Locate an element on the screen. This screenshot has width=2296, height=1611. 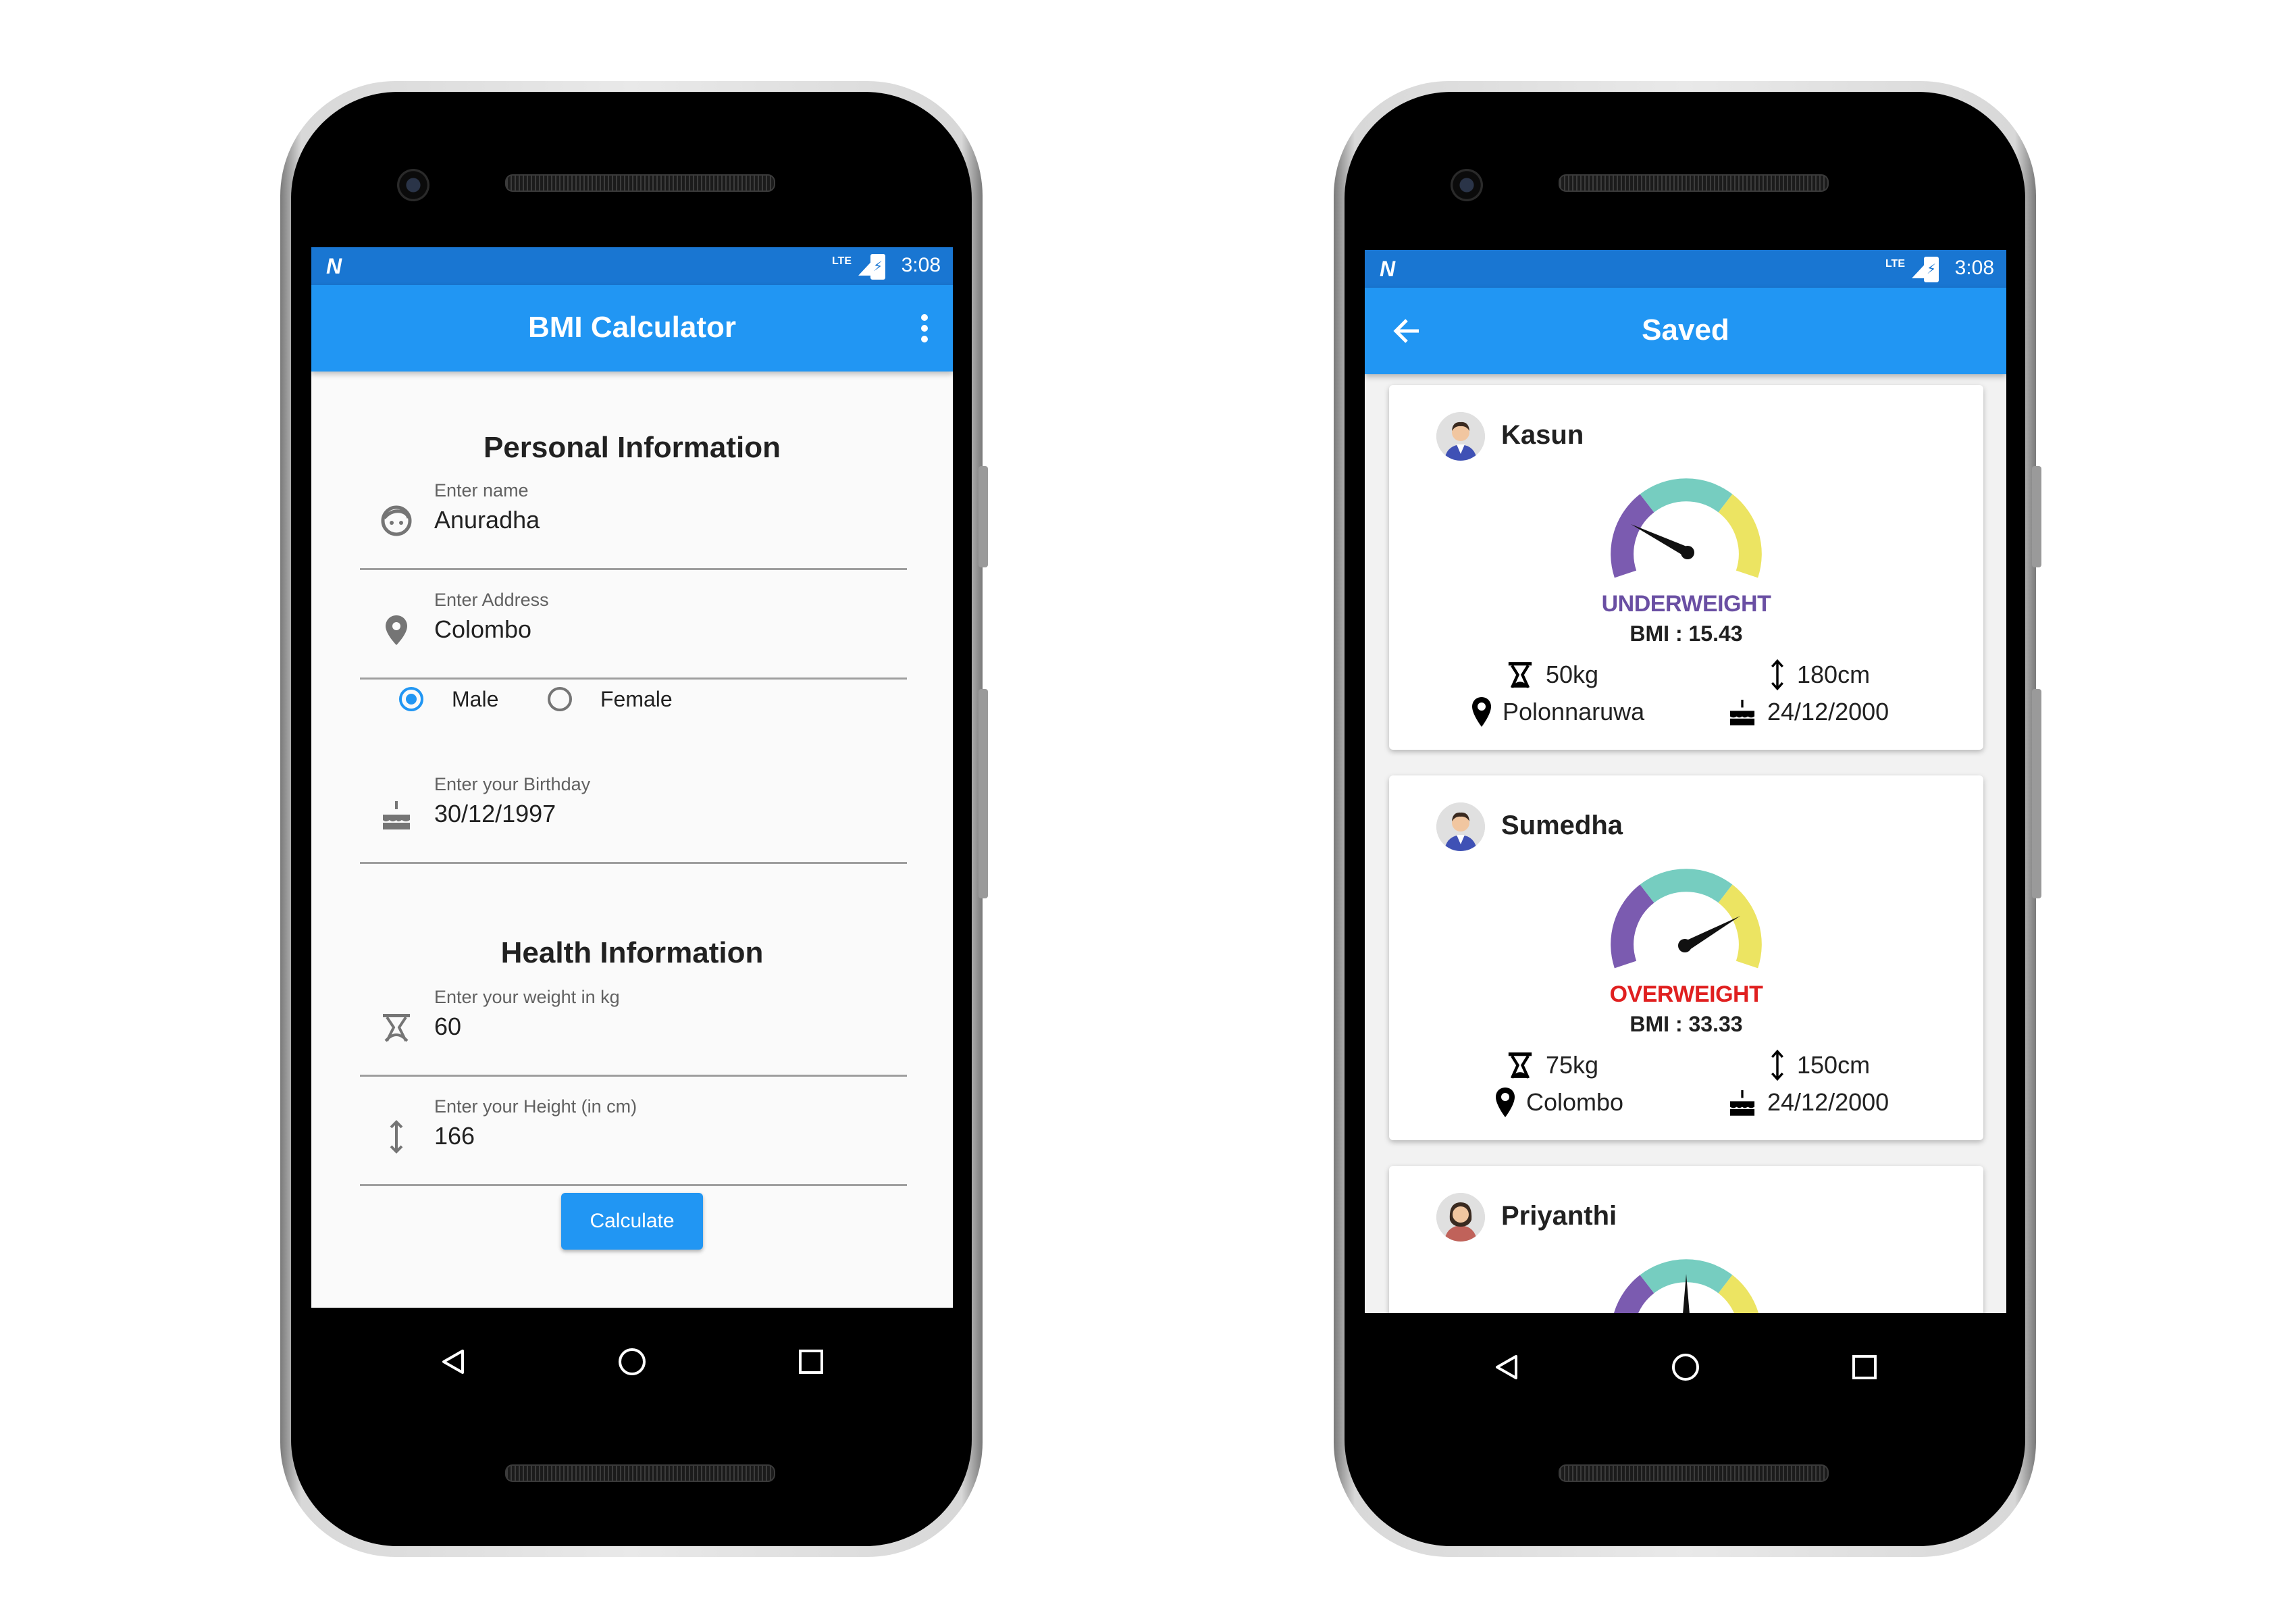
weight-field: Enter your weight in kg 60 is located at coordinates (633, 1025).